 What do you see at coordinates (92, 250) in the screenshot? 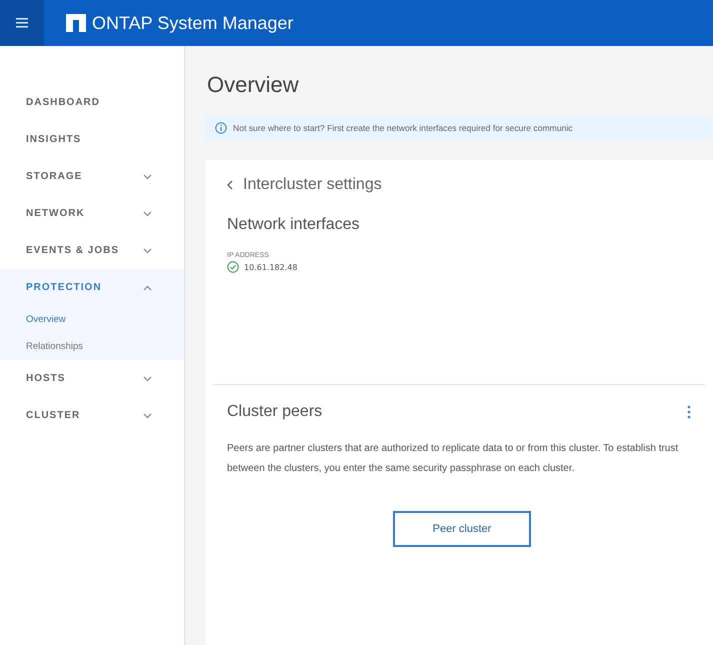
I see `nav-item: EVENTS & JOBS` at bounding box center [92, 250].